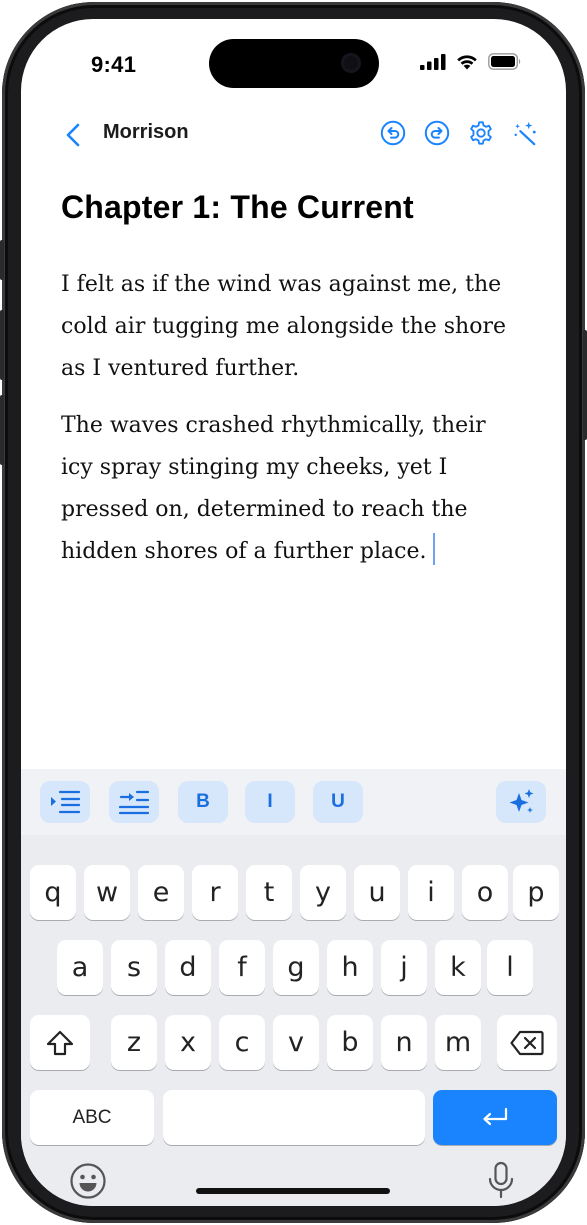 The height and width of the screenshot is (1225, 587). Describe the element at coordinates (215, 892) in the screenshot. I see `key-r: r` at that location.